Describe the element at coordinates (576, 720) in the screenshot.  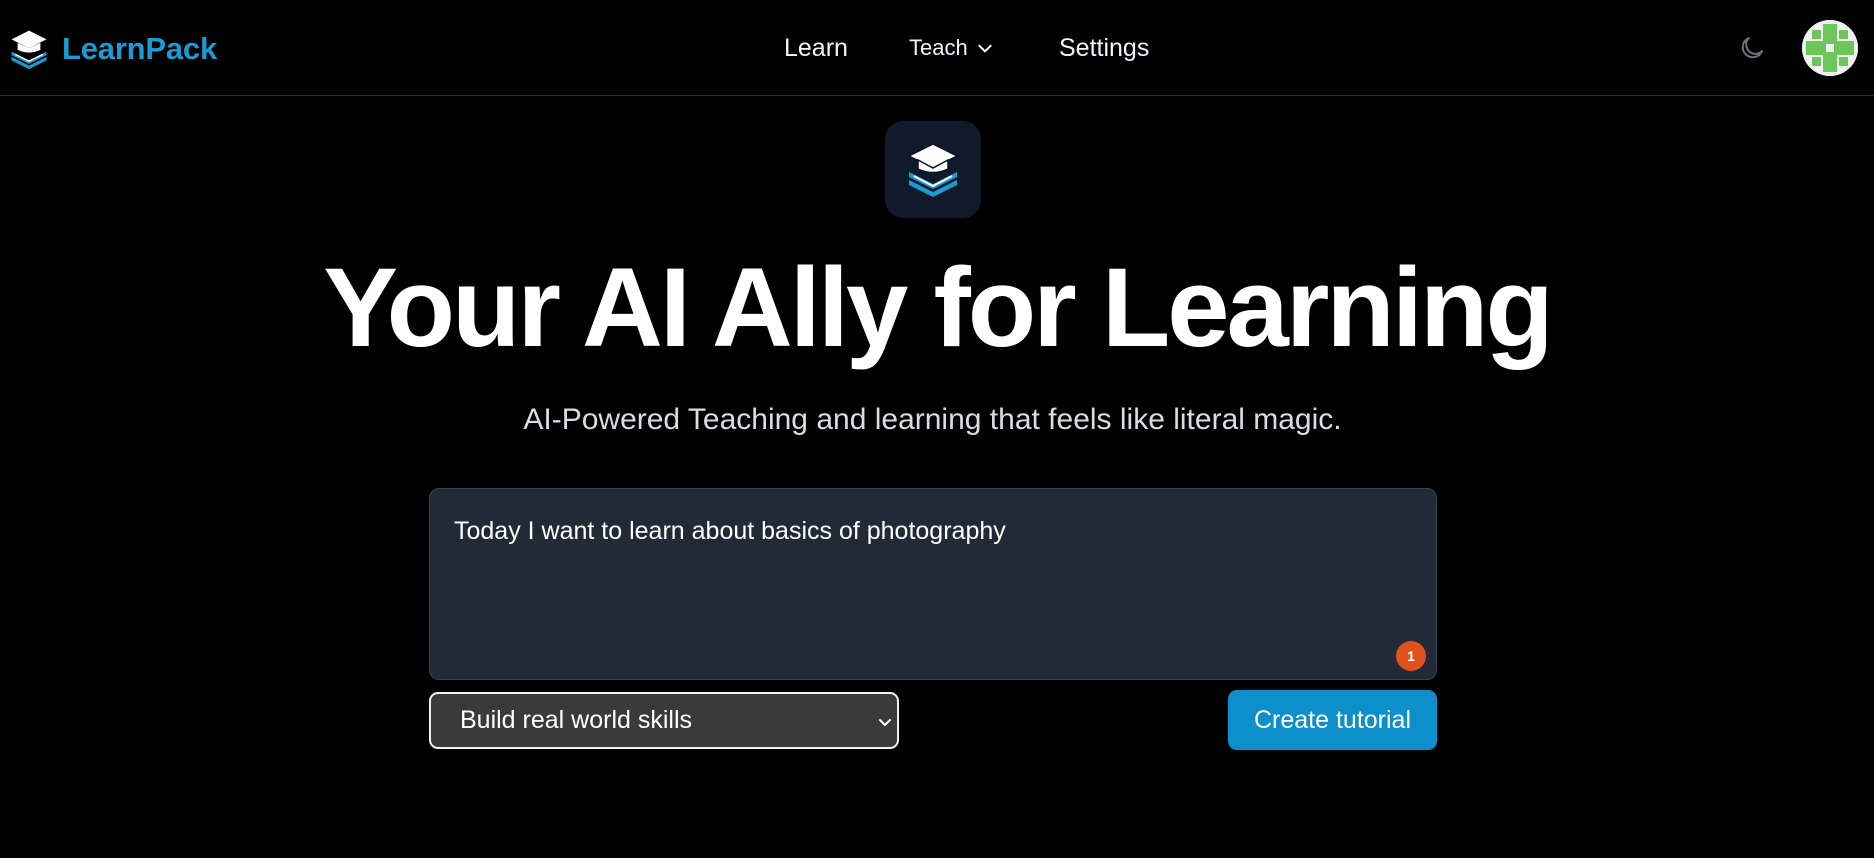
I see `learning-goal-selected-value: Build real world skills` at that location.